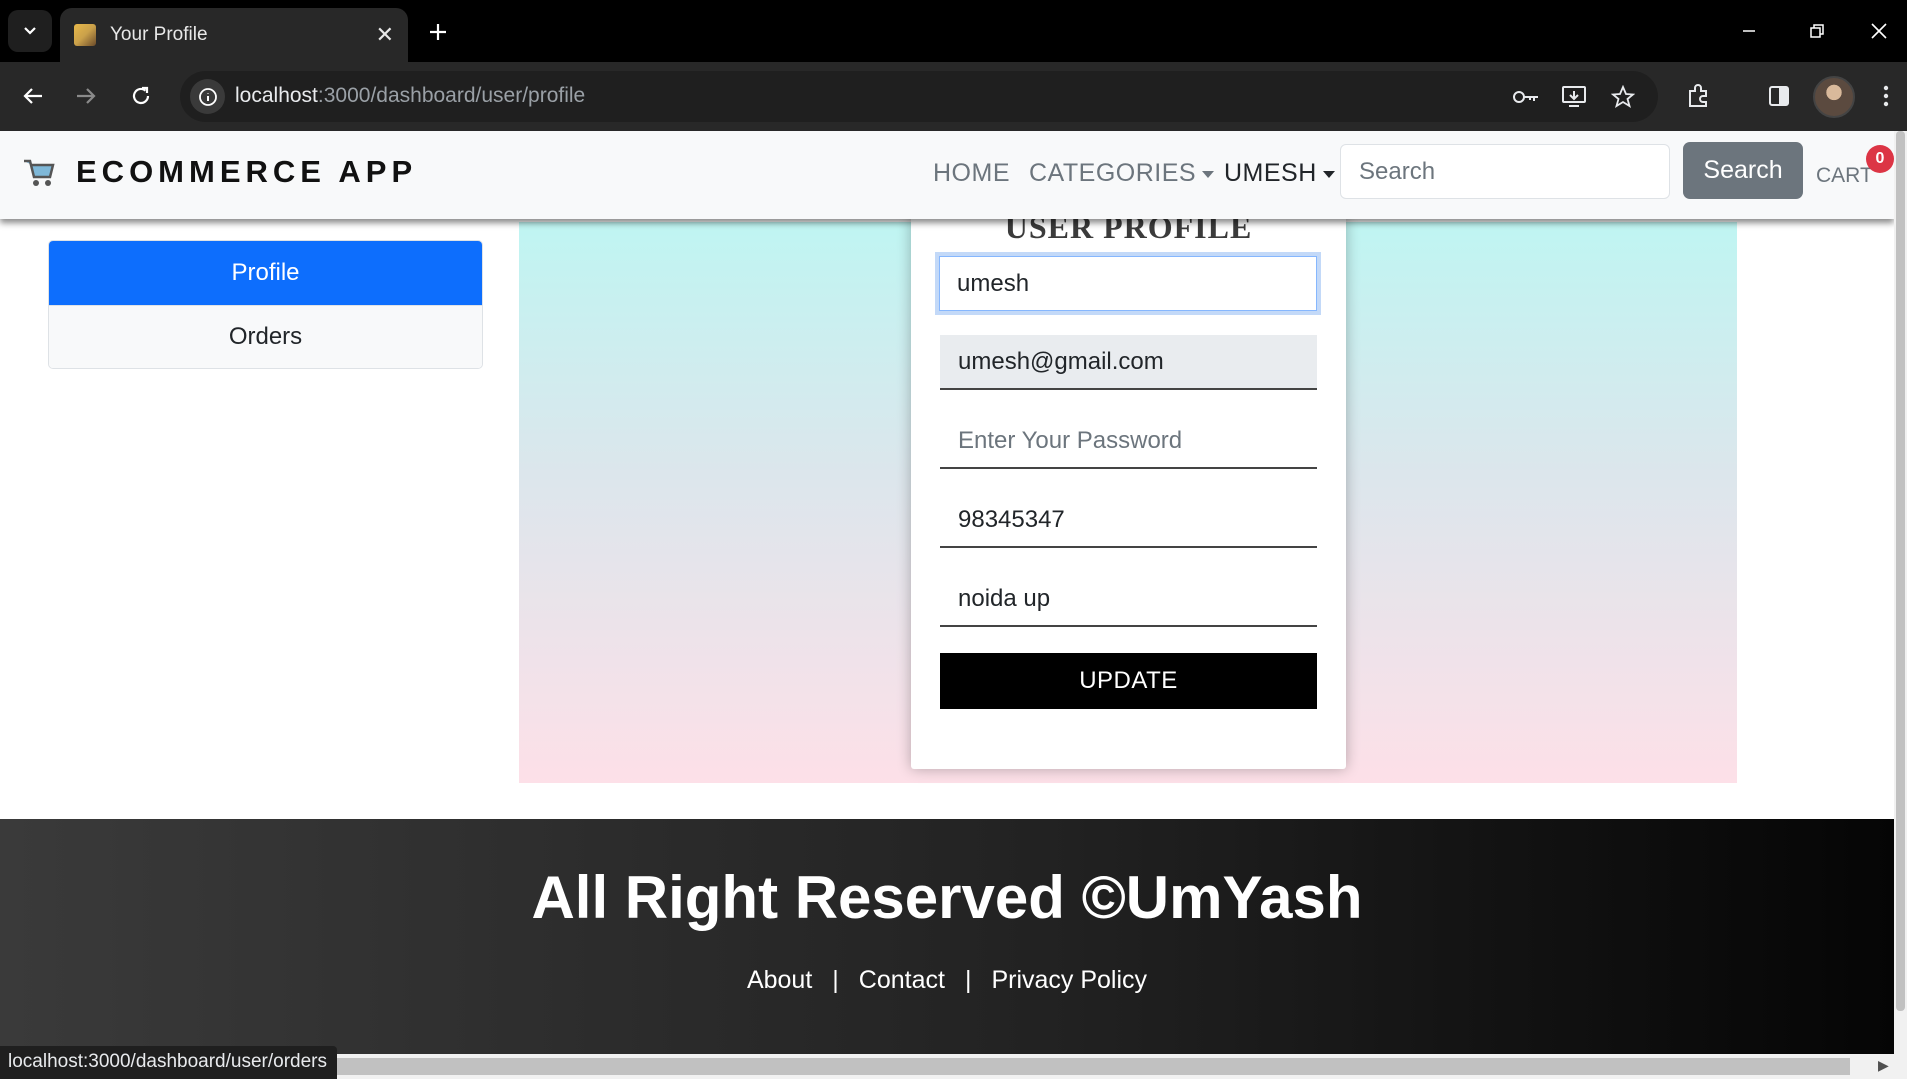 The width and height of the screenshot is (1907, 1079). I want to click on user-menu-item-profile: Profile, so click(265, 273).